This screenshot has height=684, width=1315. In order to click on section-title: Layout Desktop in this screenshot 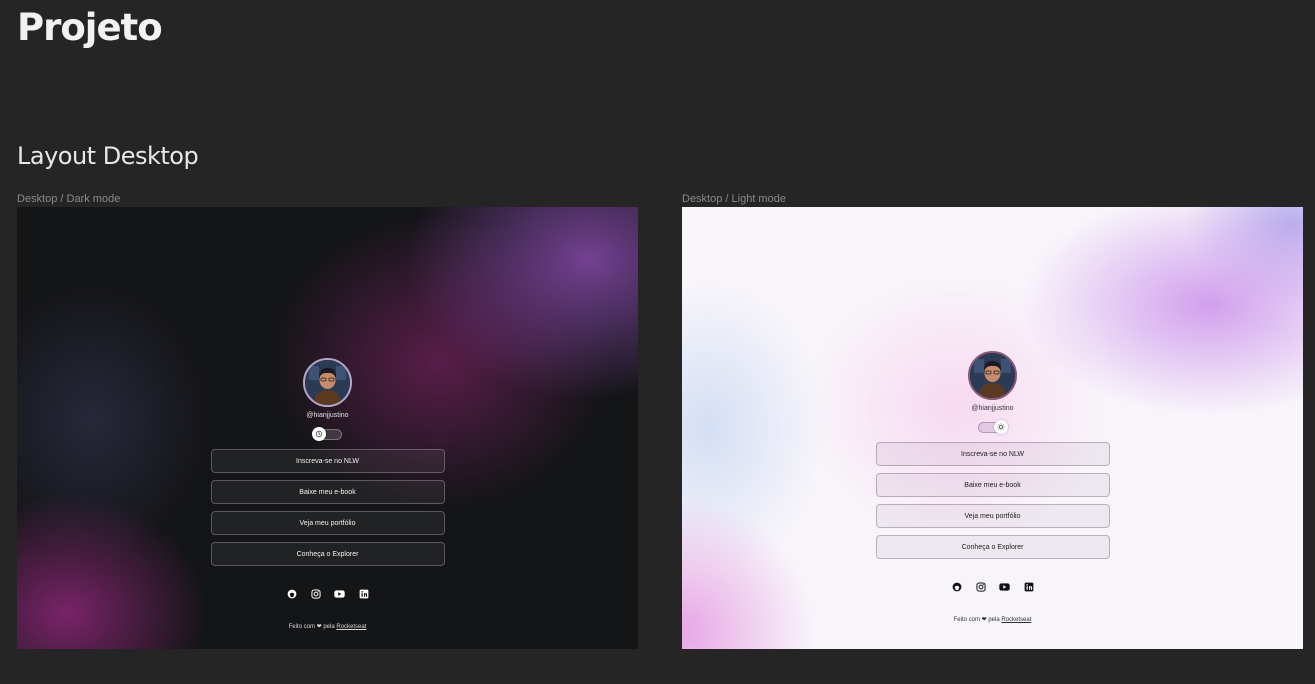, I will do `click(108, 156)`.